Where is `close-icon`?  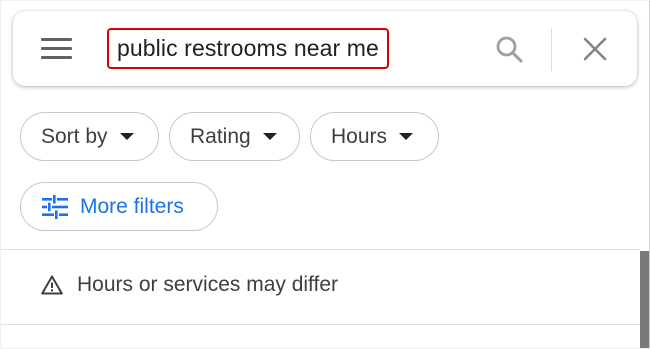 close-icon is located at coordinates (595, 49).